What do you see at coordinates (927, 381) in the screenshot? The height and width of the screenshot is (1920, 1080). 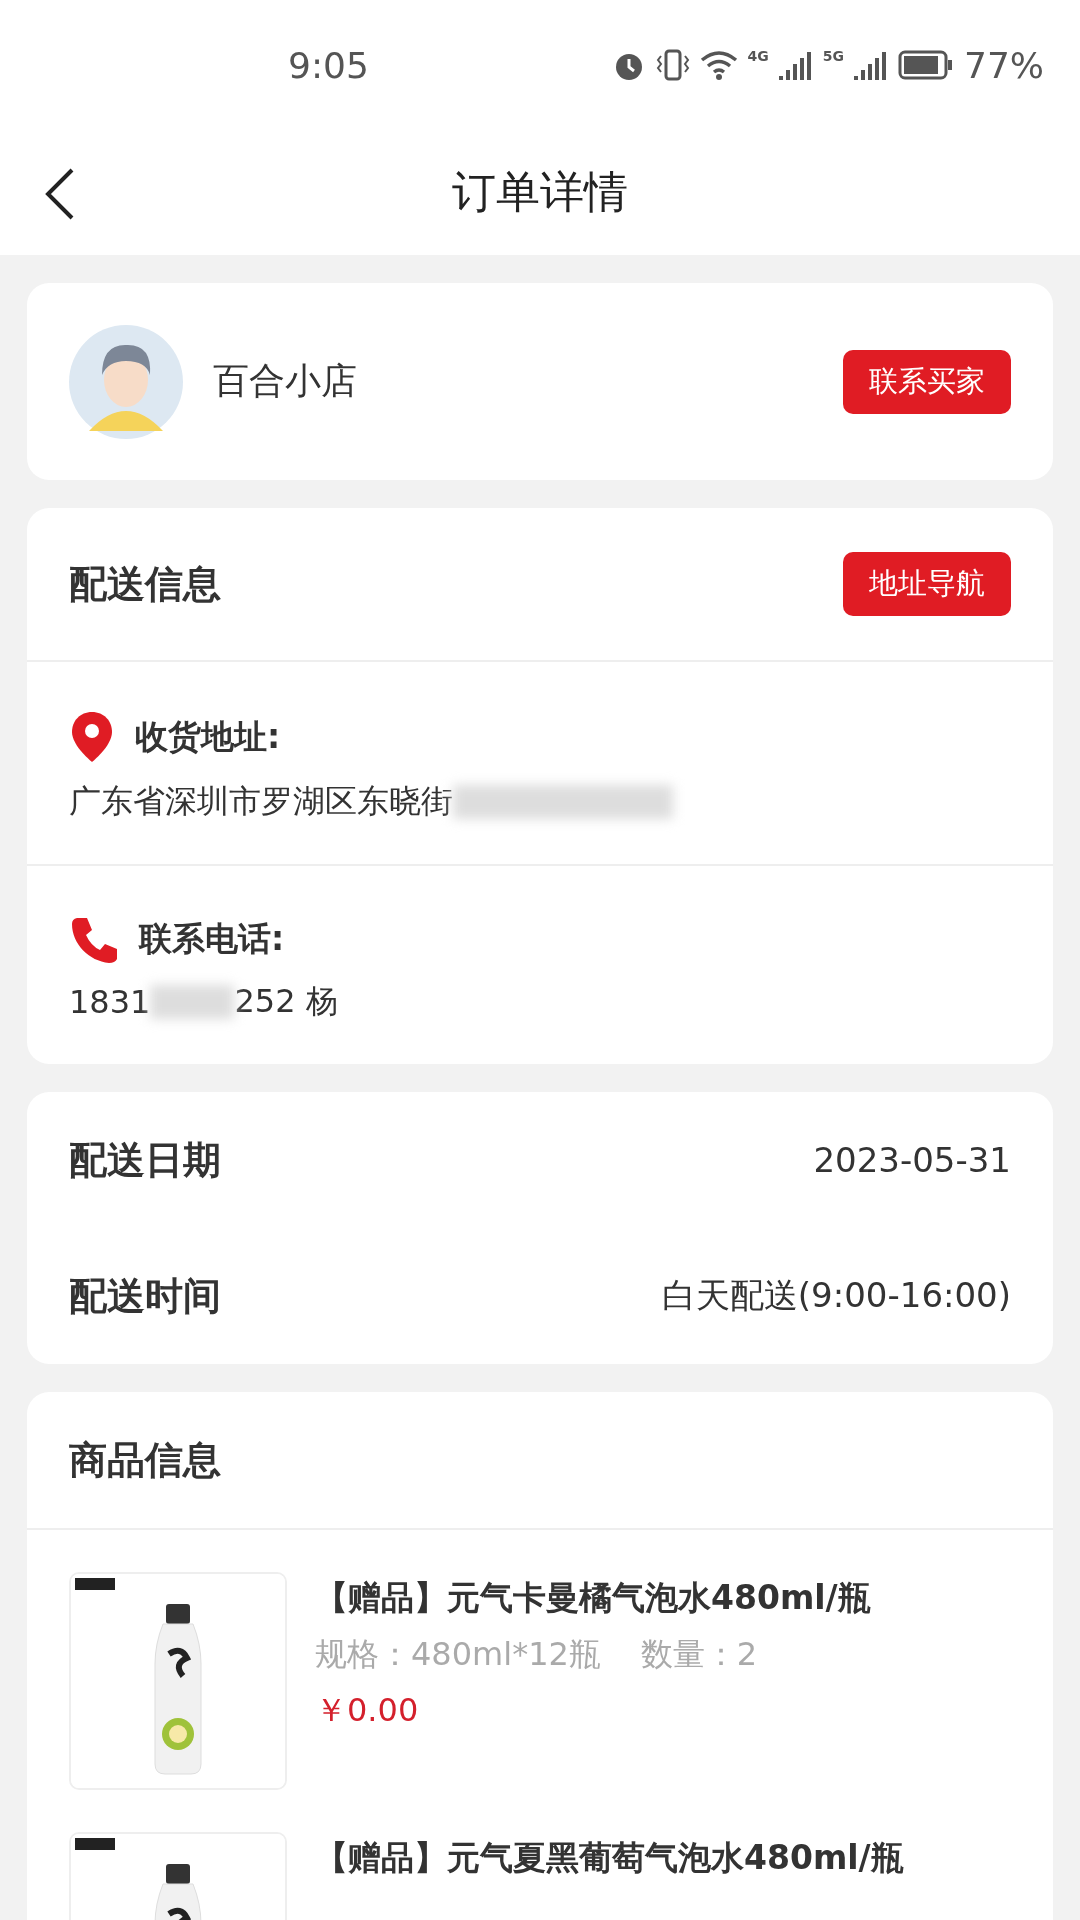 I see `contact-buyer-button: 联系买家` at bounding box center [927, 381].